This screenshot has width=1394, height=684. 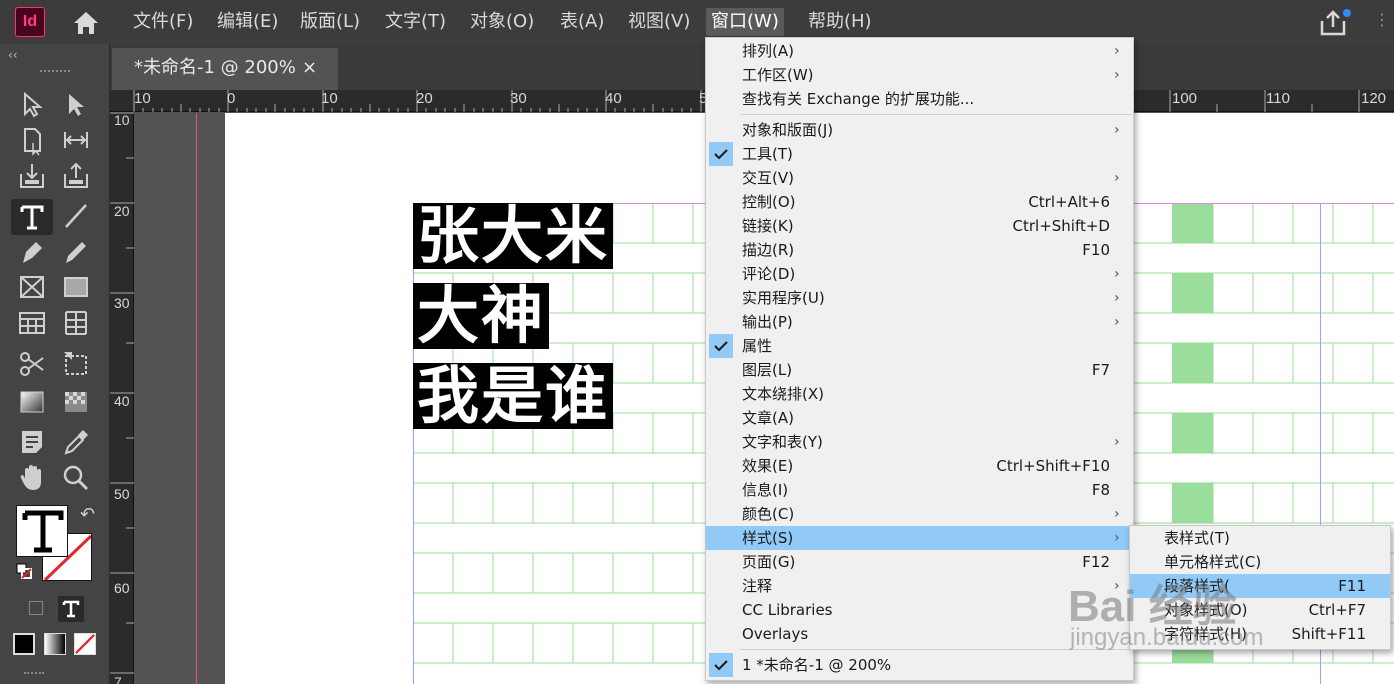 What do you see at coordinates (36, 608) in the screenshot?
I see `formatting-container-icon` at bounding box center [36, 608].